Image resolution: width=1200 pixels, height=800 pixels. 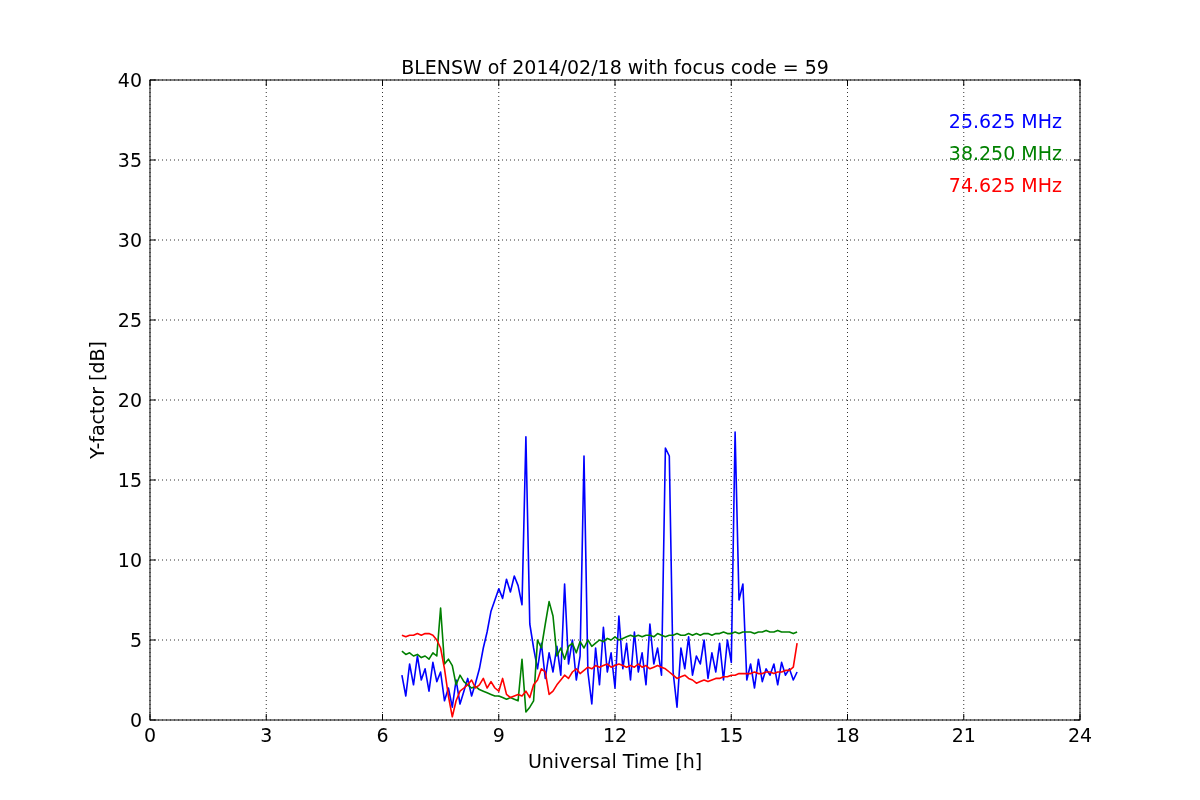 I want to click on tick-label: 10, so click(x=129, y=560).